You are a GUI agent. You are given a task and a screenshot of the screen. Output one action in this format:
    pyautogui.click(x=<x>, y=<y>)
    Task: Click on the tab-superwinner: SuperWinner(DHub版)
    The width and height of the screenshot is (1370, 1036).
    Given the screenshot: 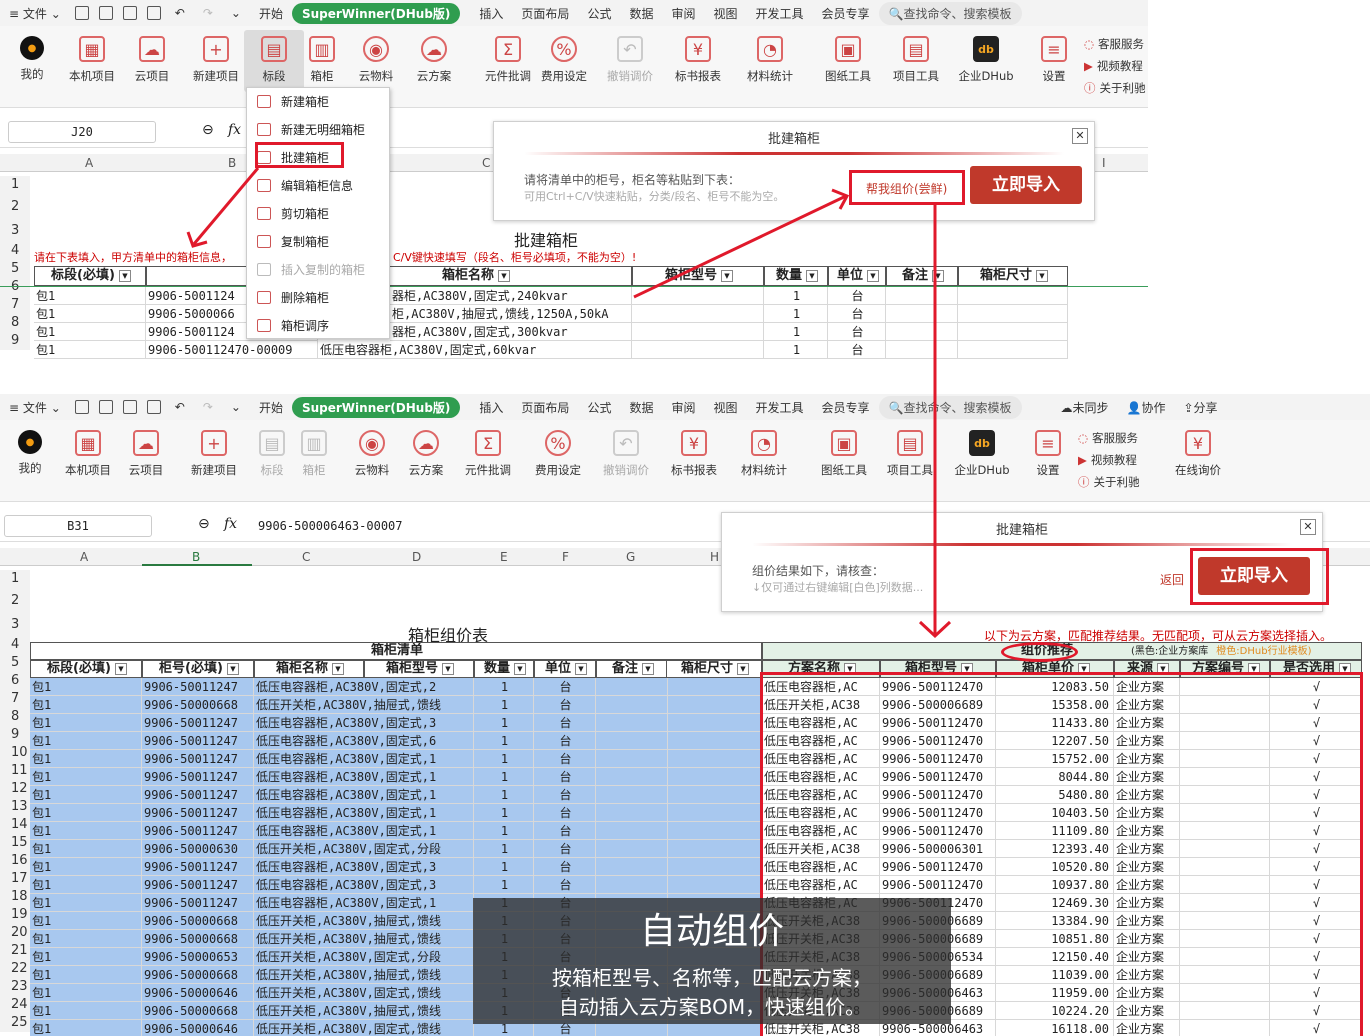 What is the action you would take?
    pyautogui.click(x=376, y=407)
    